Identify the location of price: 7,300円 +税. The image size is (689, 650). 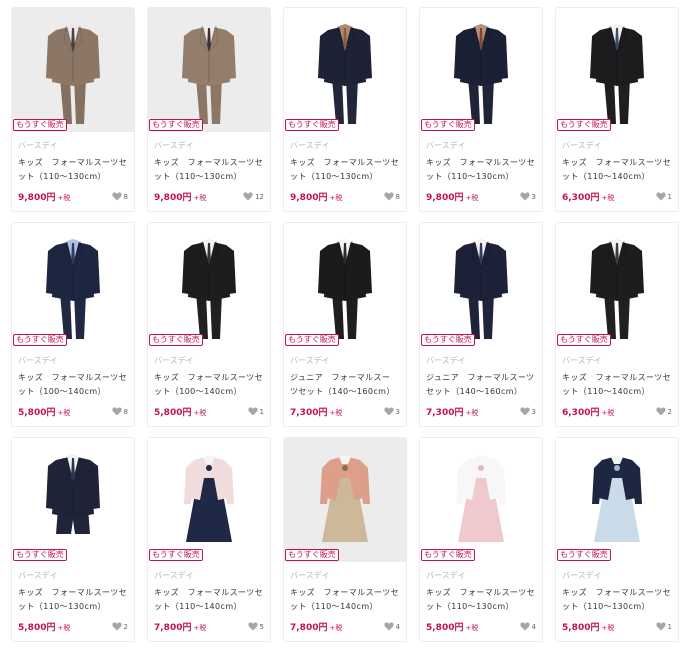
(316, 411).